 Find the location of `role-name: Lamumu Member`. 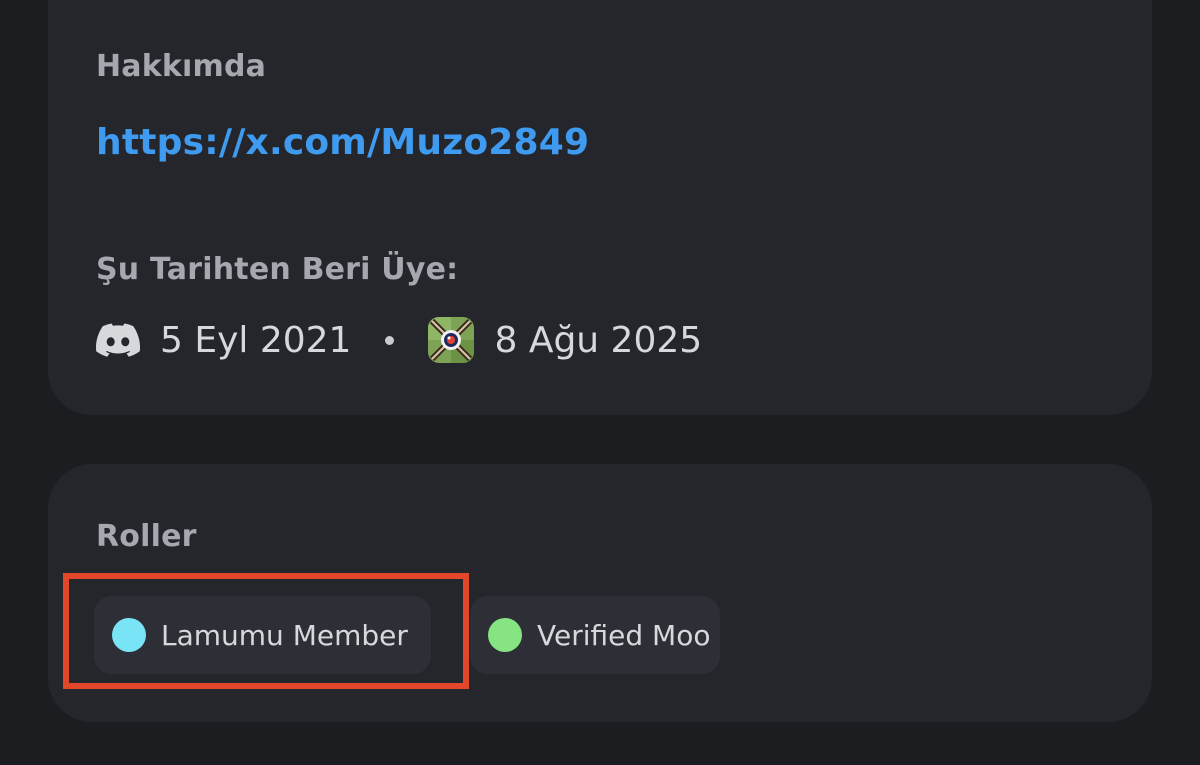

role-name: Lamumu Member is located at coordinates (284, 635).